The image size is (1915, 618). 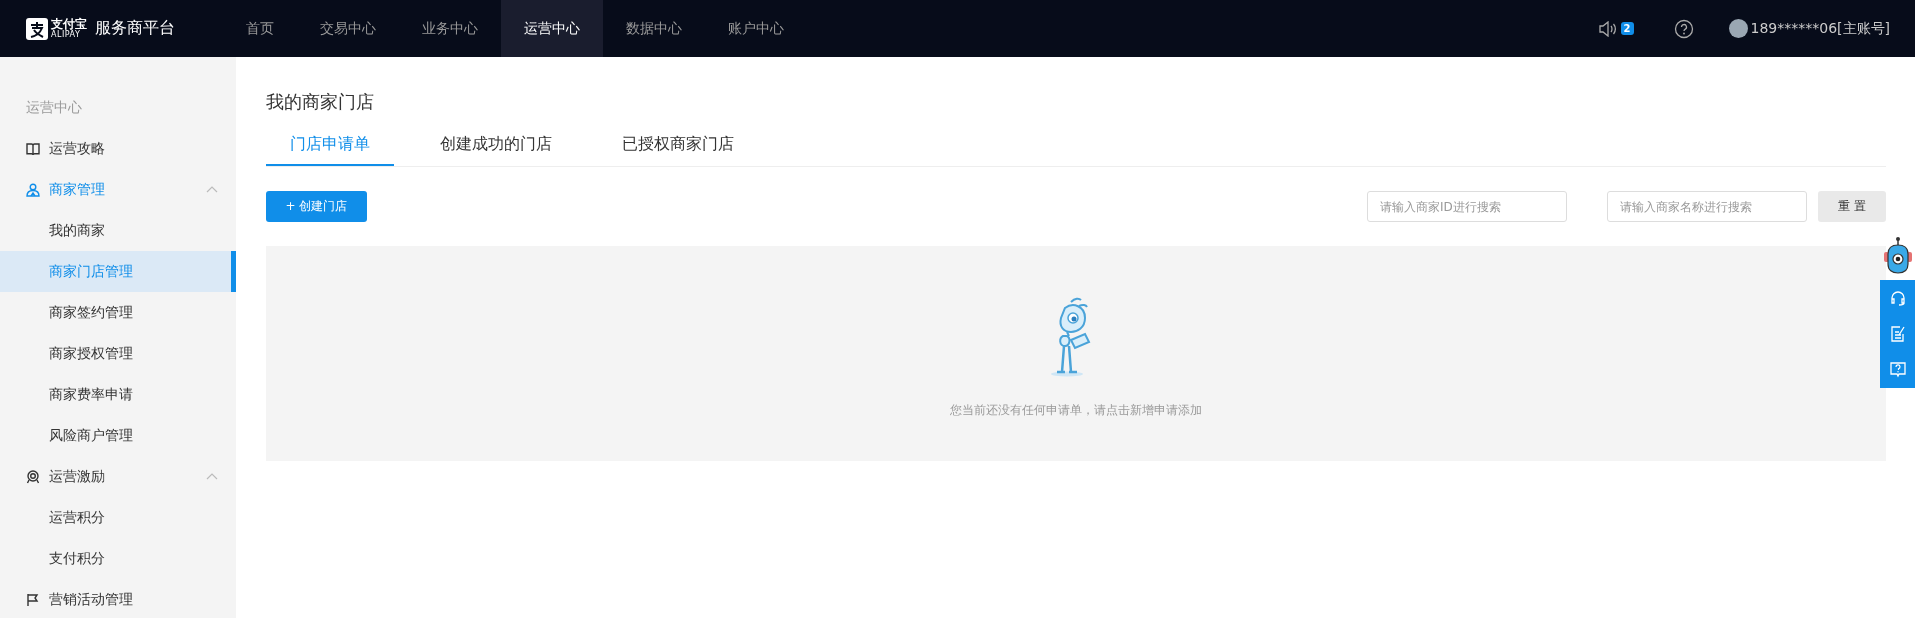 What do you see at coordinates (348, 28) in the screenshot?
I see `nav-tab: 交易中心` at bounding box center [348, 28].